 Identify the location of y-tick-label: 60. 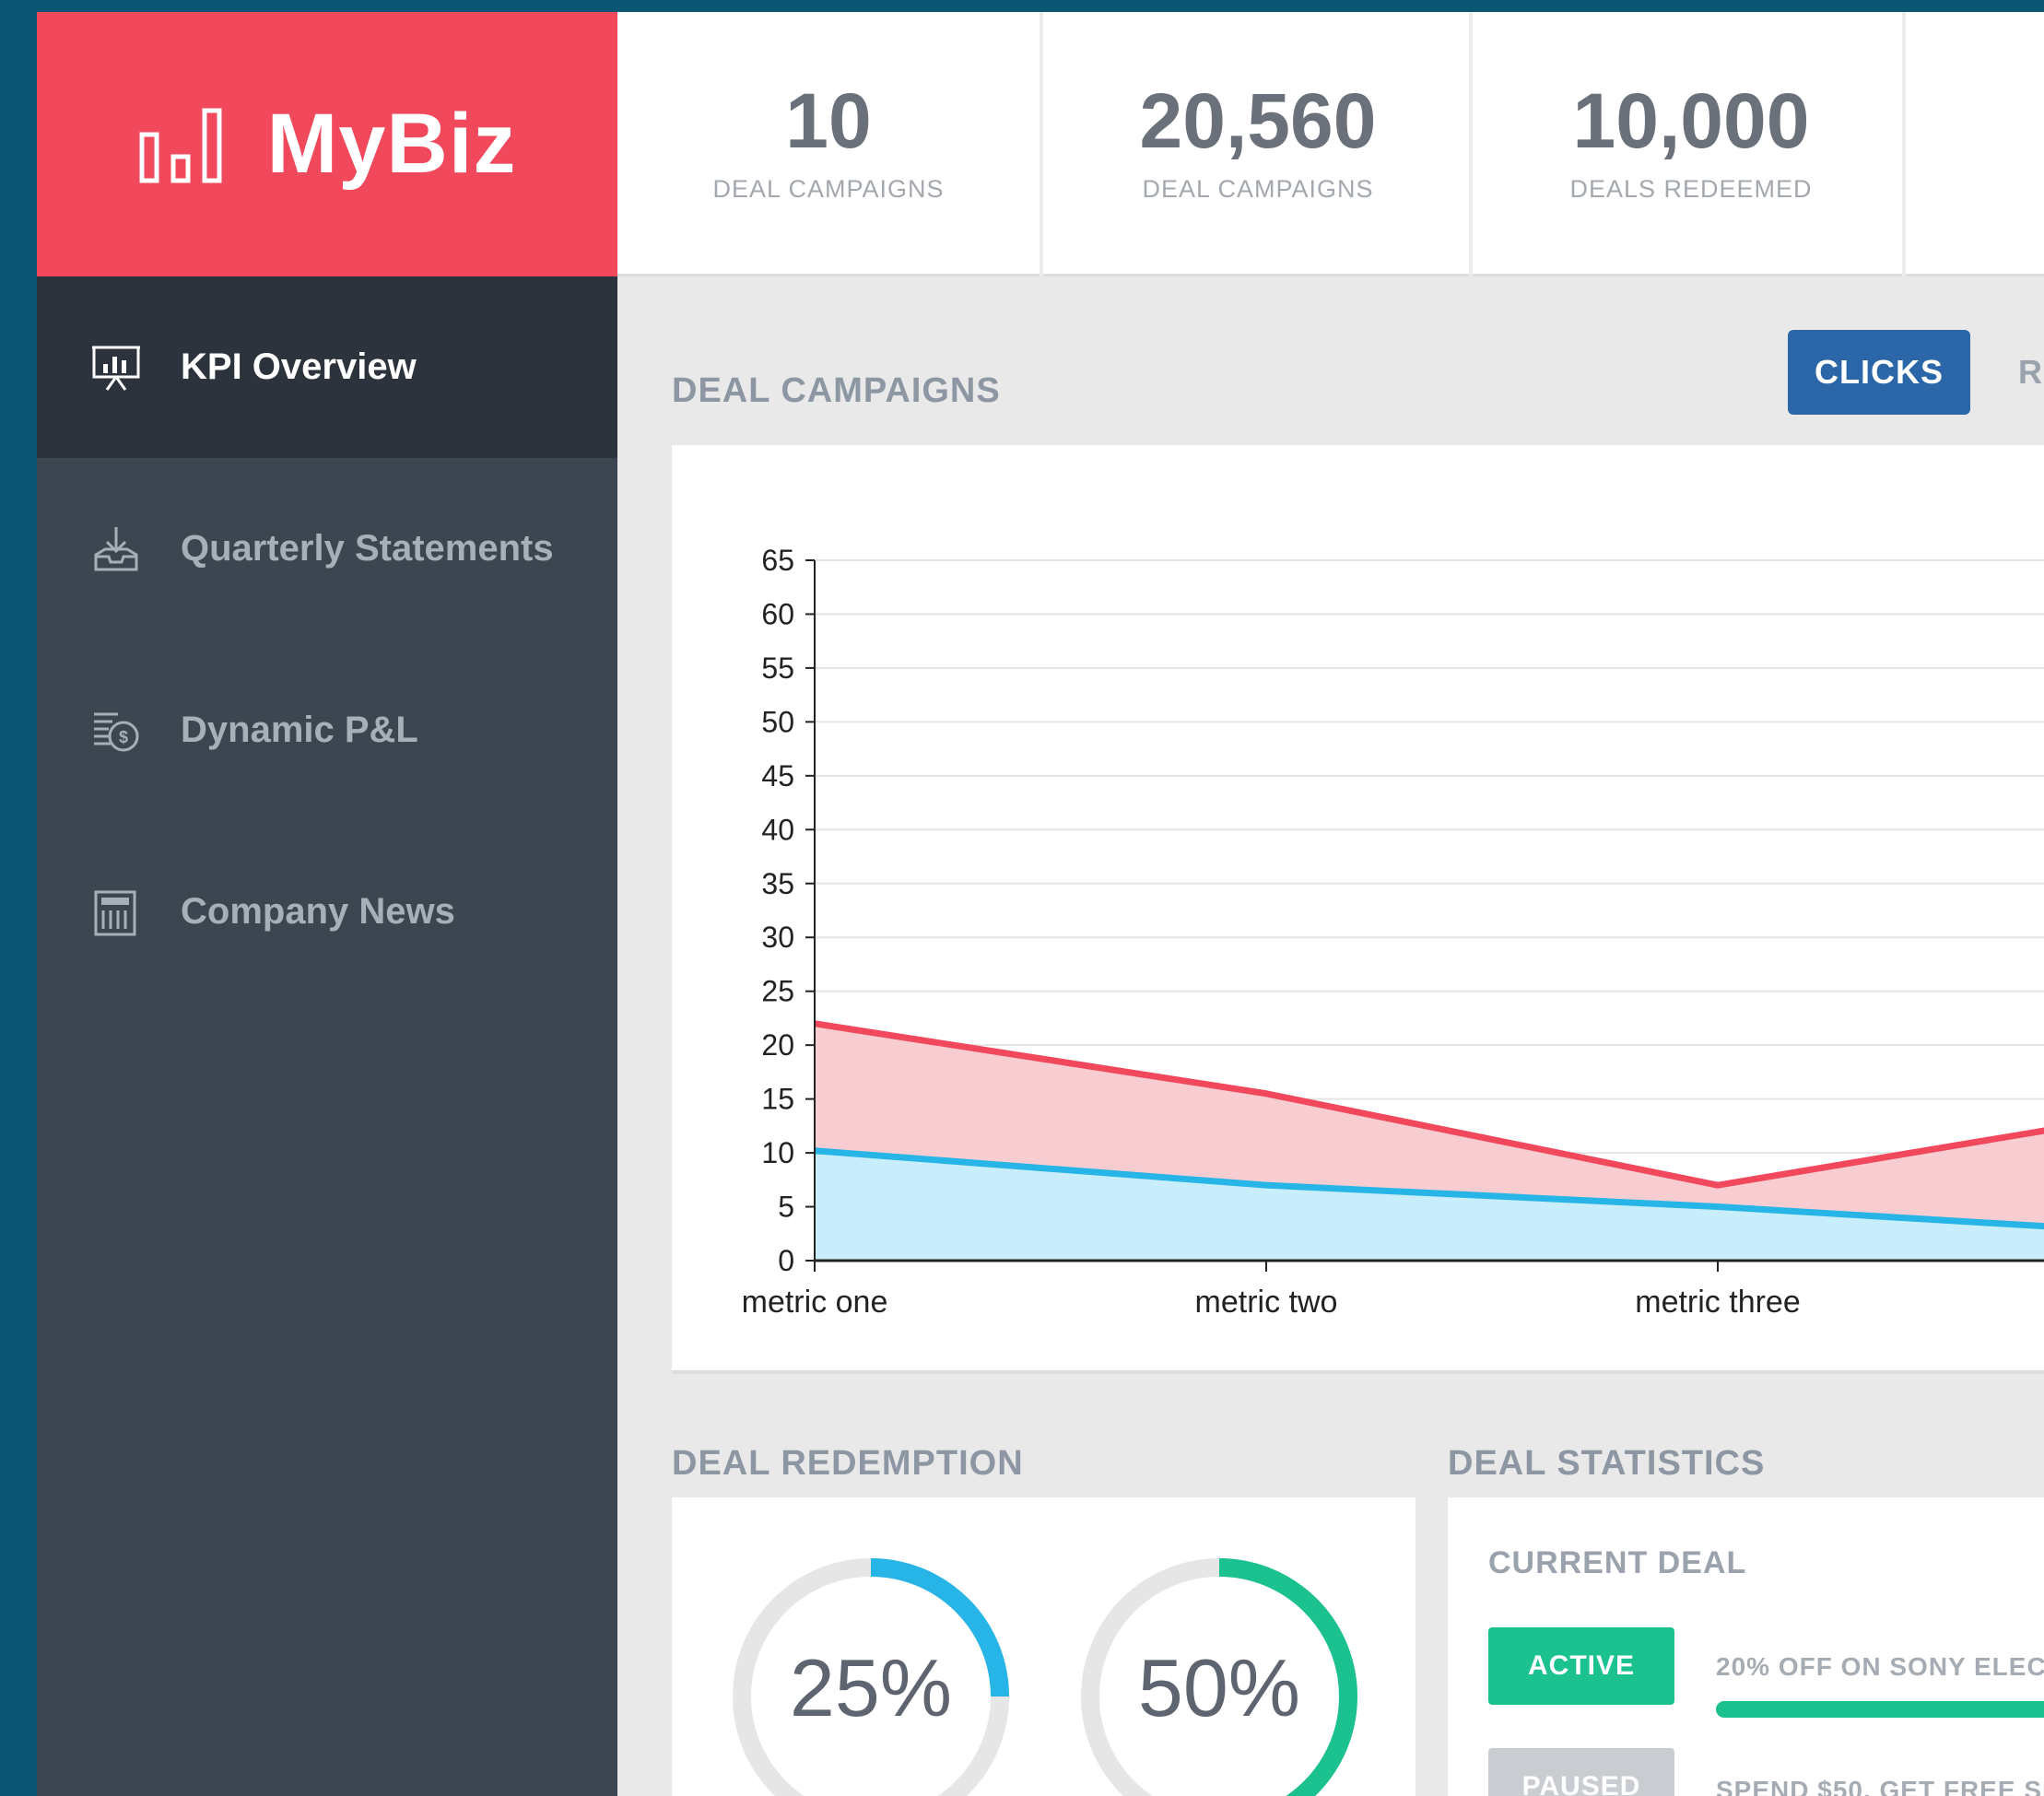
(777, 613).